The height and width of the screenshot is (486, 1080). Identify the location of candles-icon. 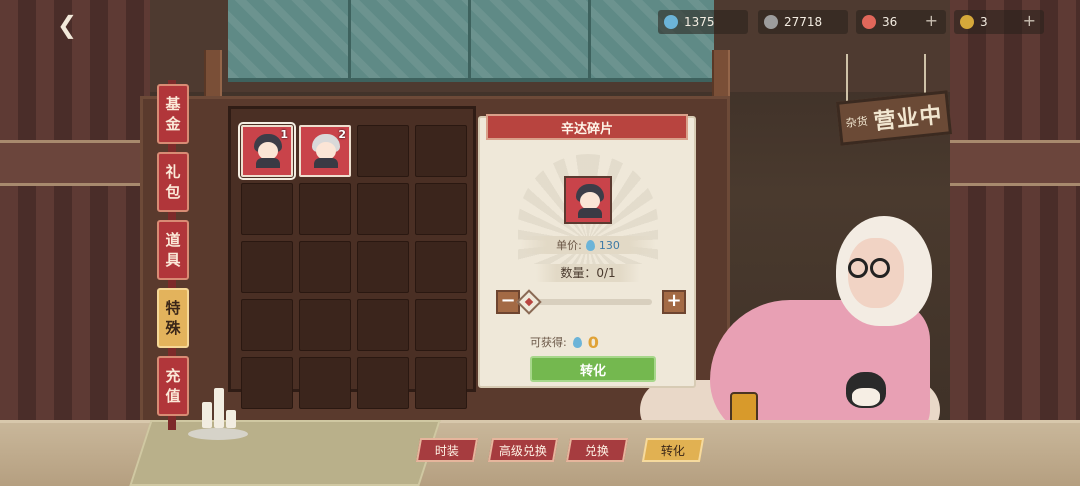
(221, 411).